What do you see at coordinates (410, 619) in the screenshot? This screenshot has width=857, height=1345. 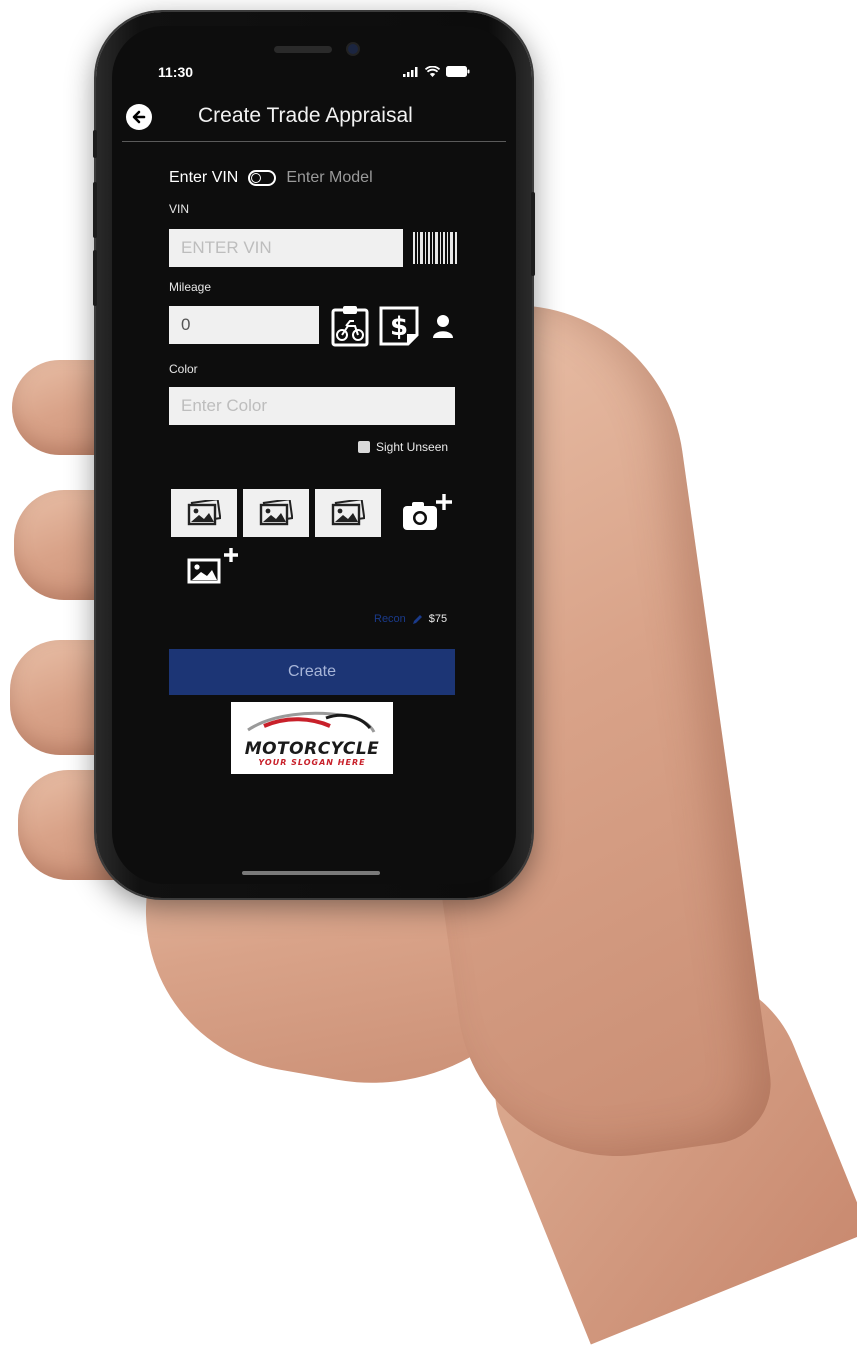 I see `recon-row: Recon $75` at bounding box center [410, 619].